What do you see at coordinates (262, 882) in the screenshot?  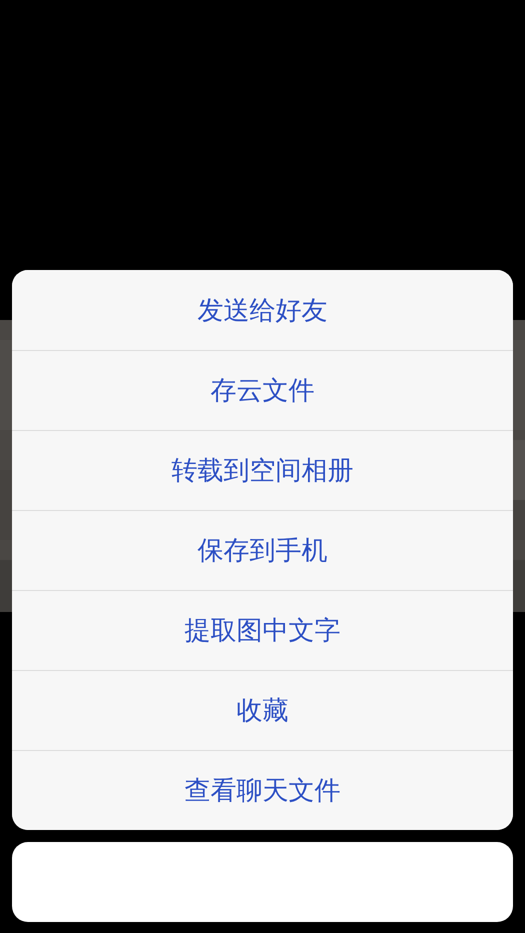 I see `blank-button` at bounding box center [262, 882].